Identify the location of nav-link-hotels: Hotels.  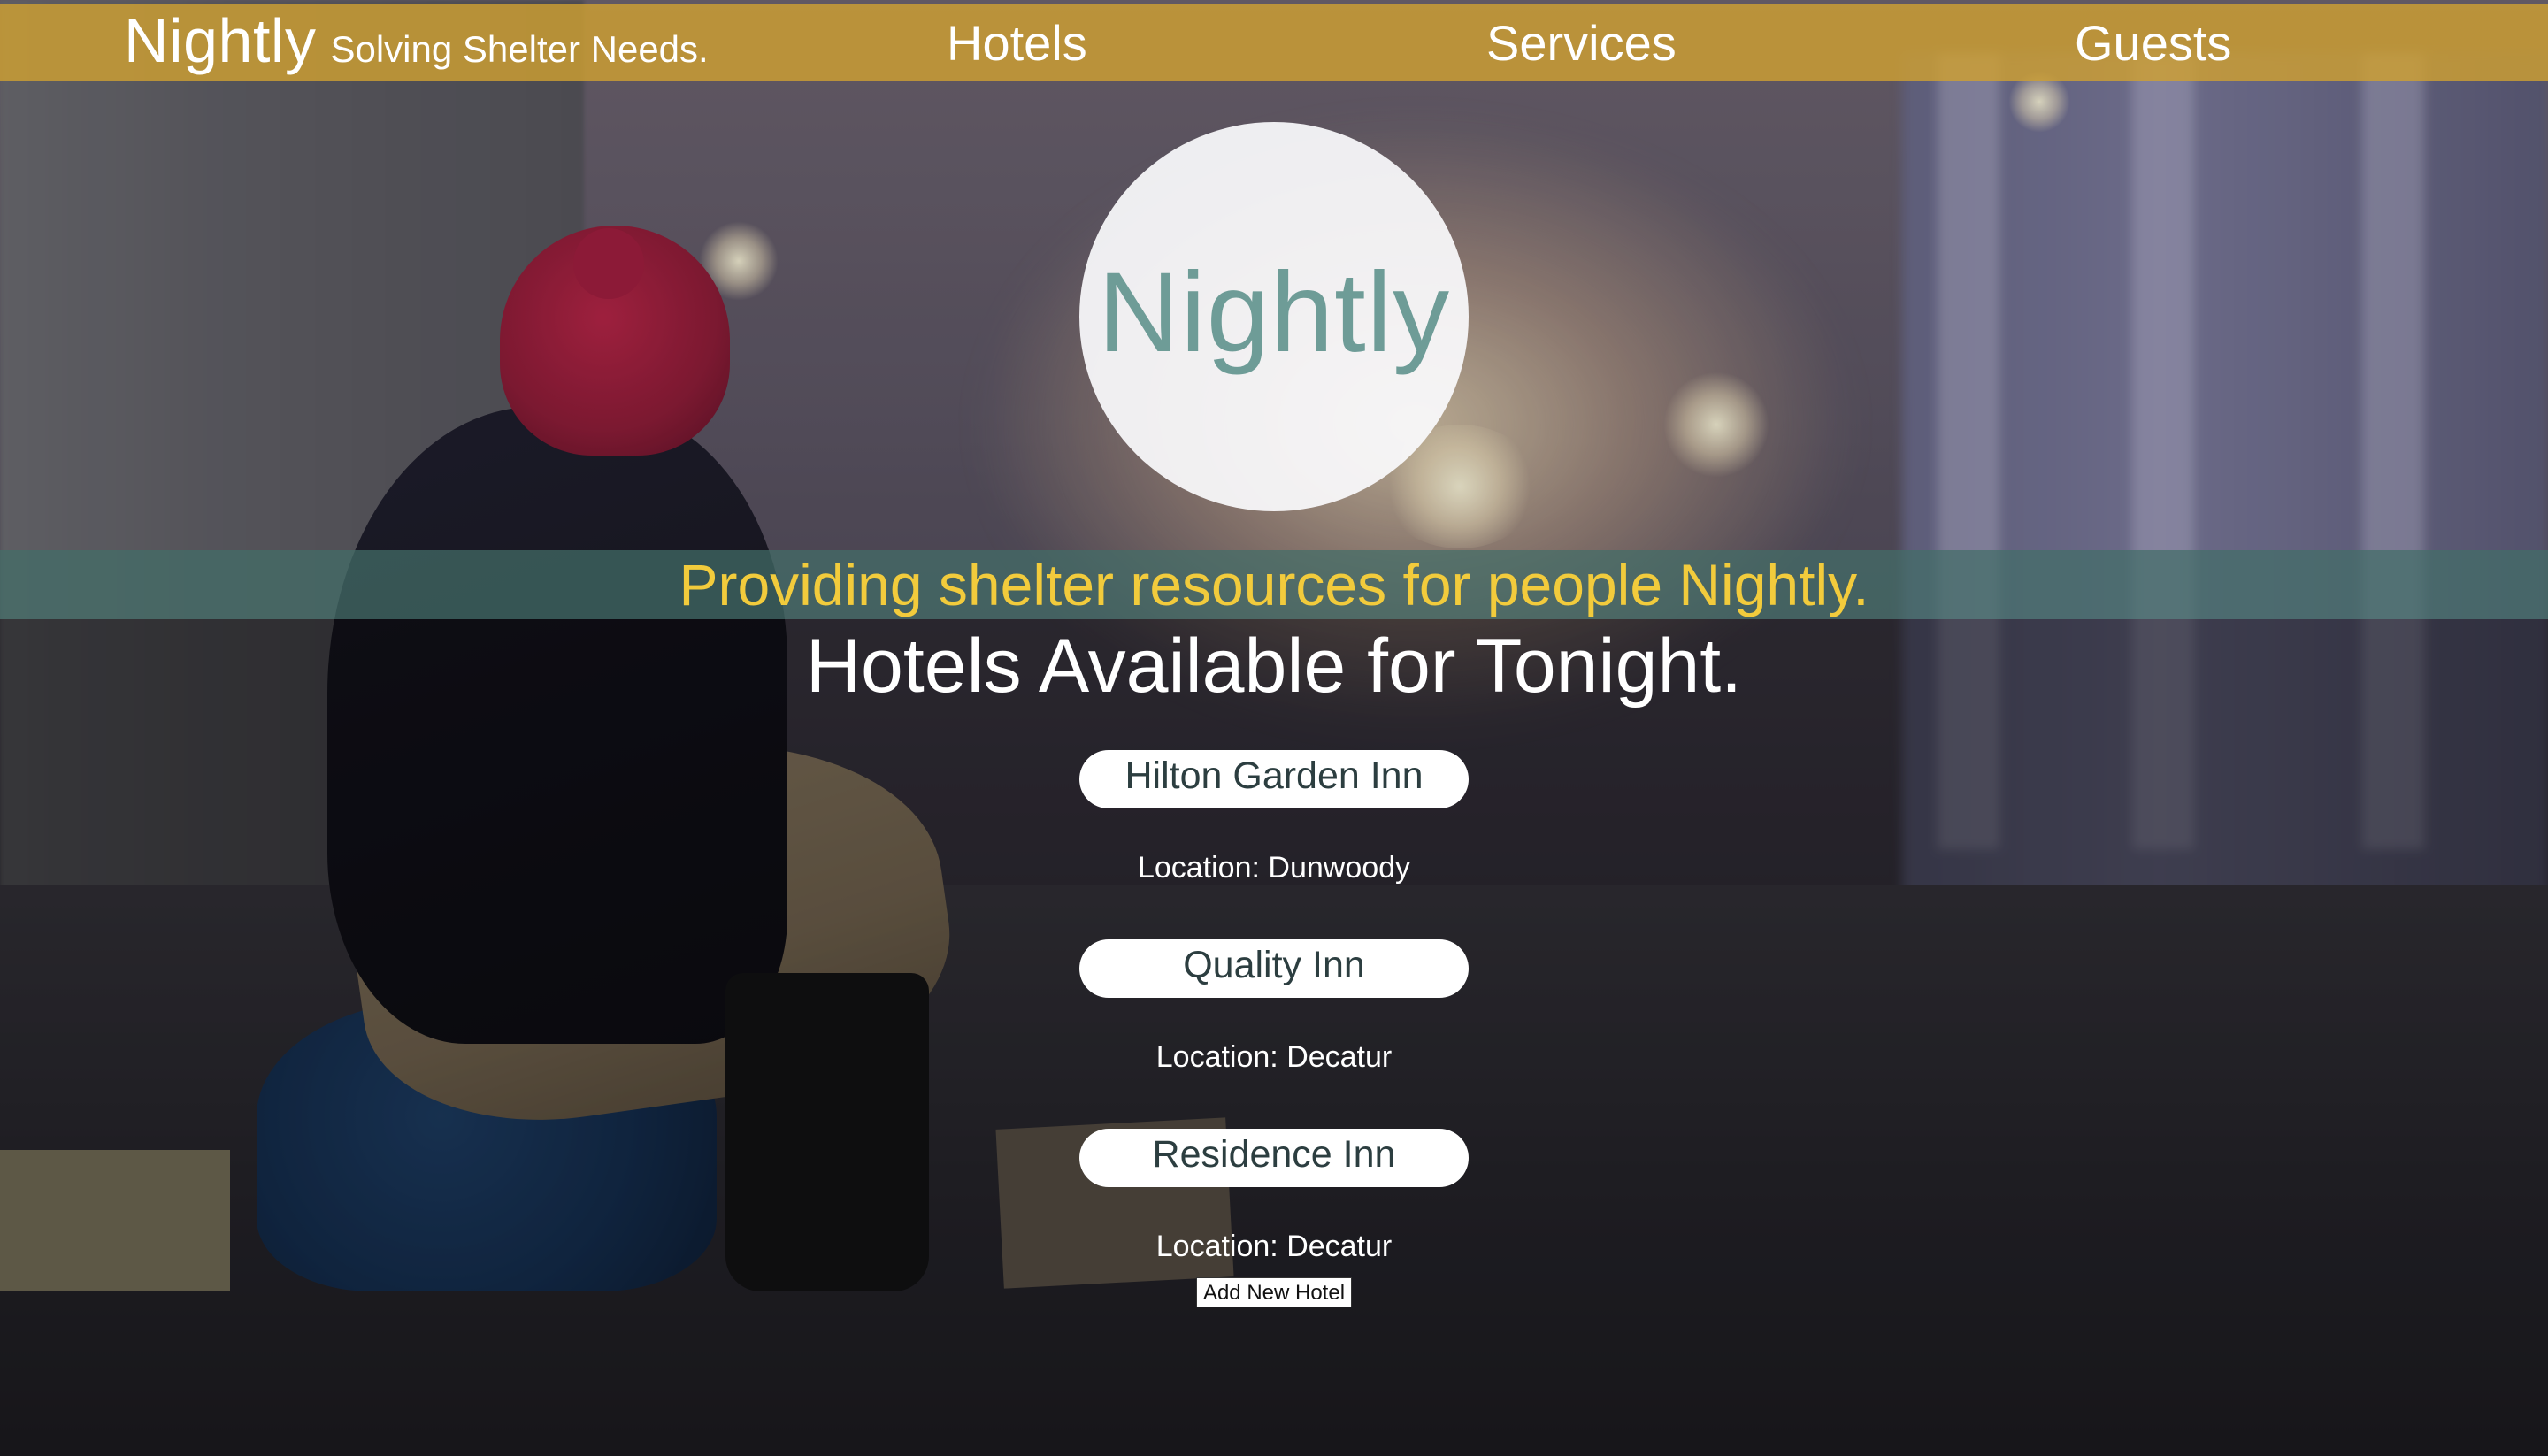
(1017, 43).